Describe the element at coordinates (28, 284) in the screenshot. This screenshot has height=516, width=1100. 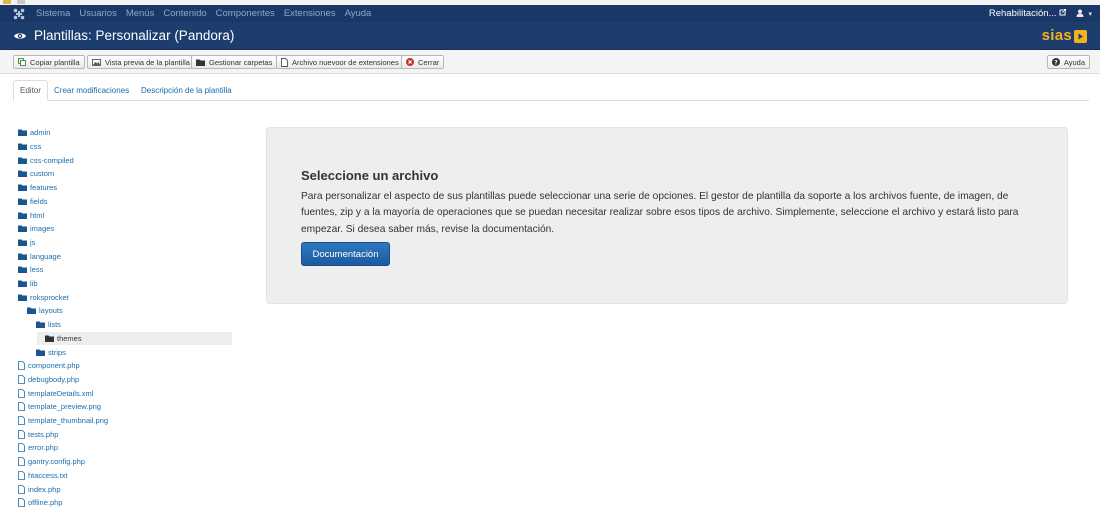
I see `tree-folder-lib: lib` at that location.